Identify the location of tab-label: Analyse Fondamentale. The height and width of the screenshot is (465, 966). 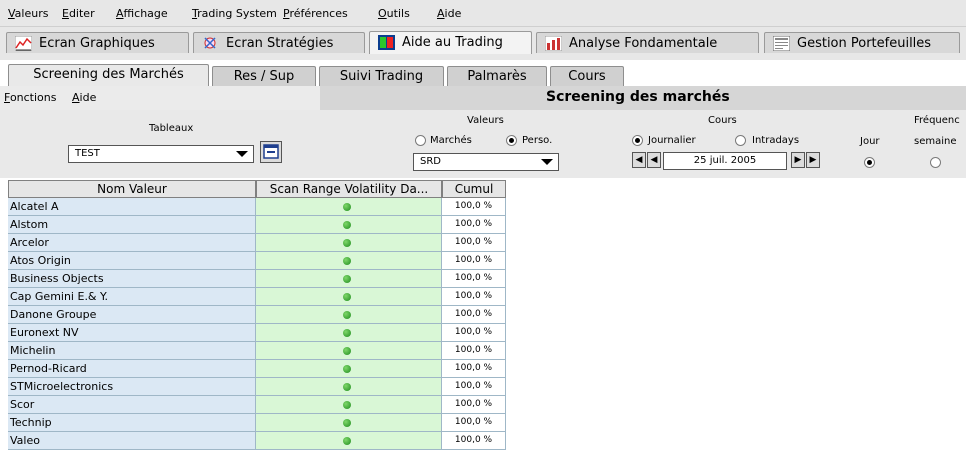
(643, 43).